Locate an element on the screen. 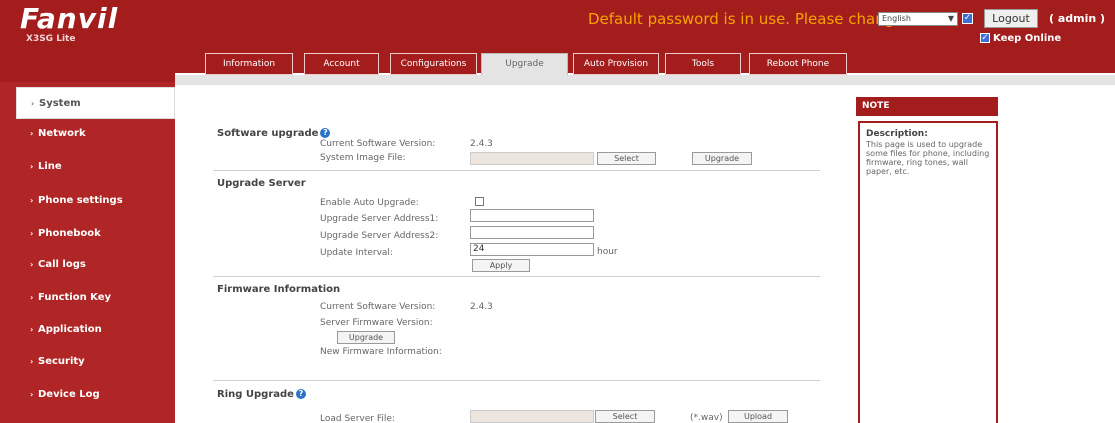  keep-online-toggle: ✓ Keep Online is located at coordinates (1020, 38).